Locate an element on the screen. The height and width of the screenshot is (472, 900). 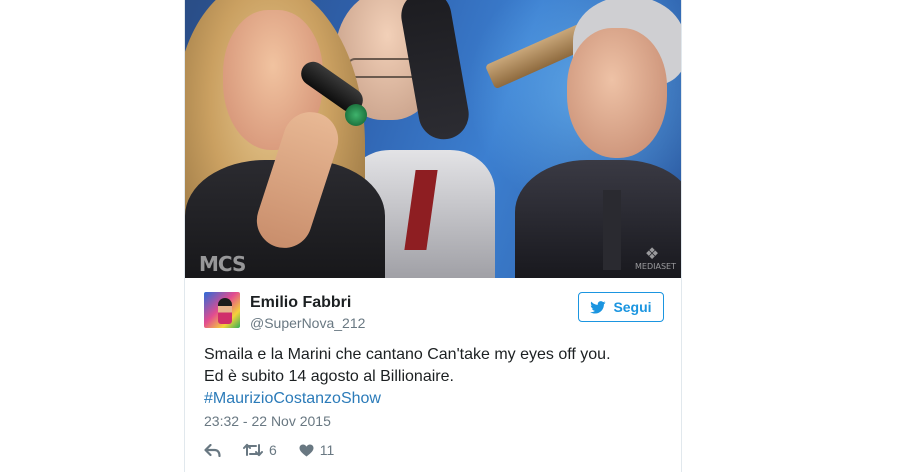
author-handle: @SuperNova_212 is located at coordinates (307, 323).